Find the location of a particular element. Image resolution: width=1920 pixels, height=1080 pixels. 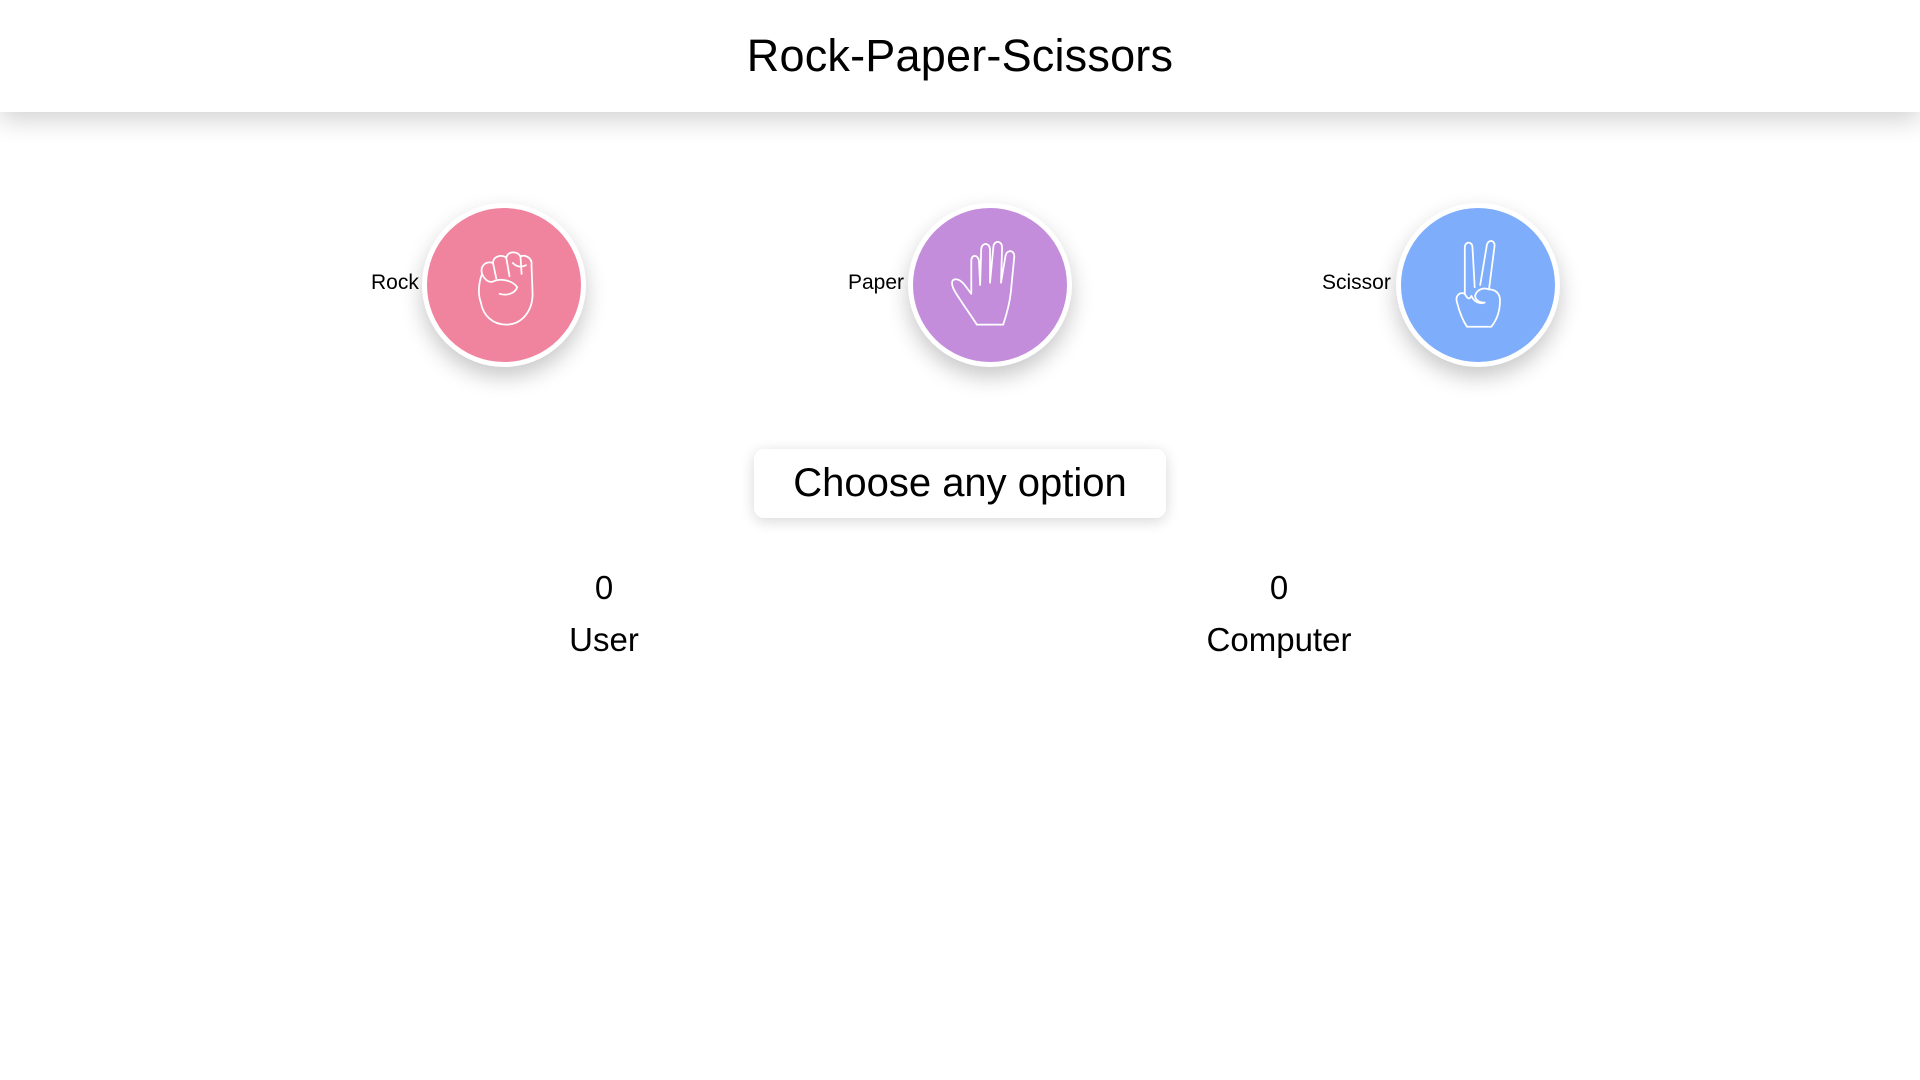

user-score-panel: 0 User is located at coordinates (604, 617).